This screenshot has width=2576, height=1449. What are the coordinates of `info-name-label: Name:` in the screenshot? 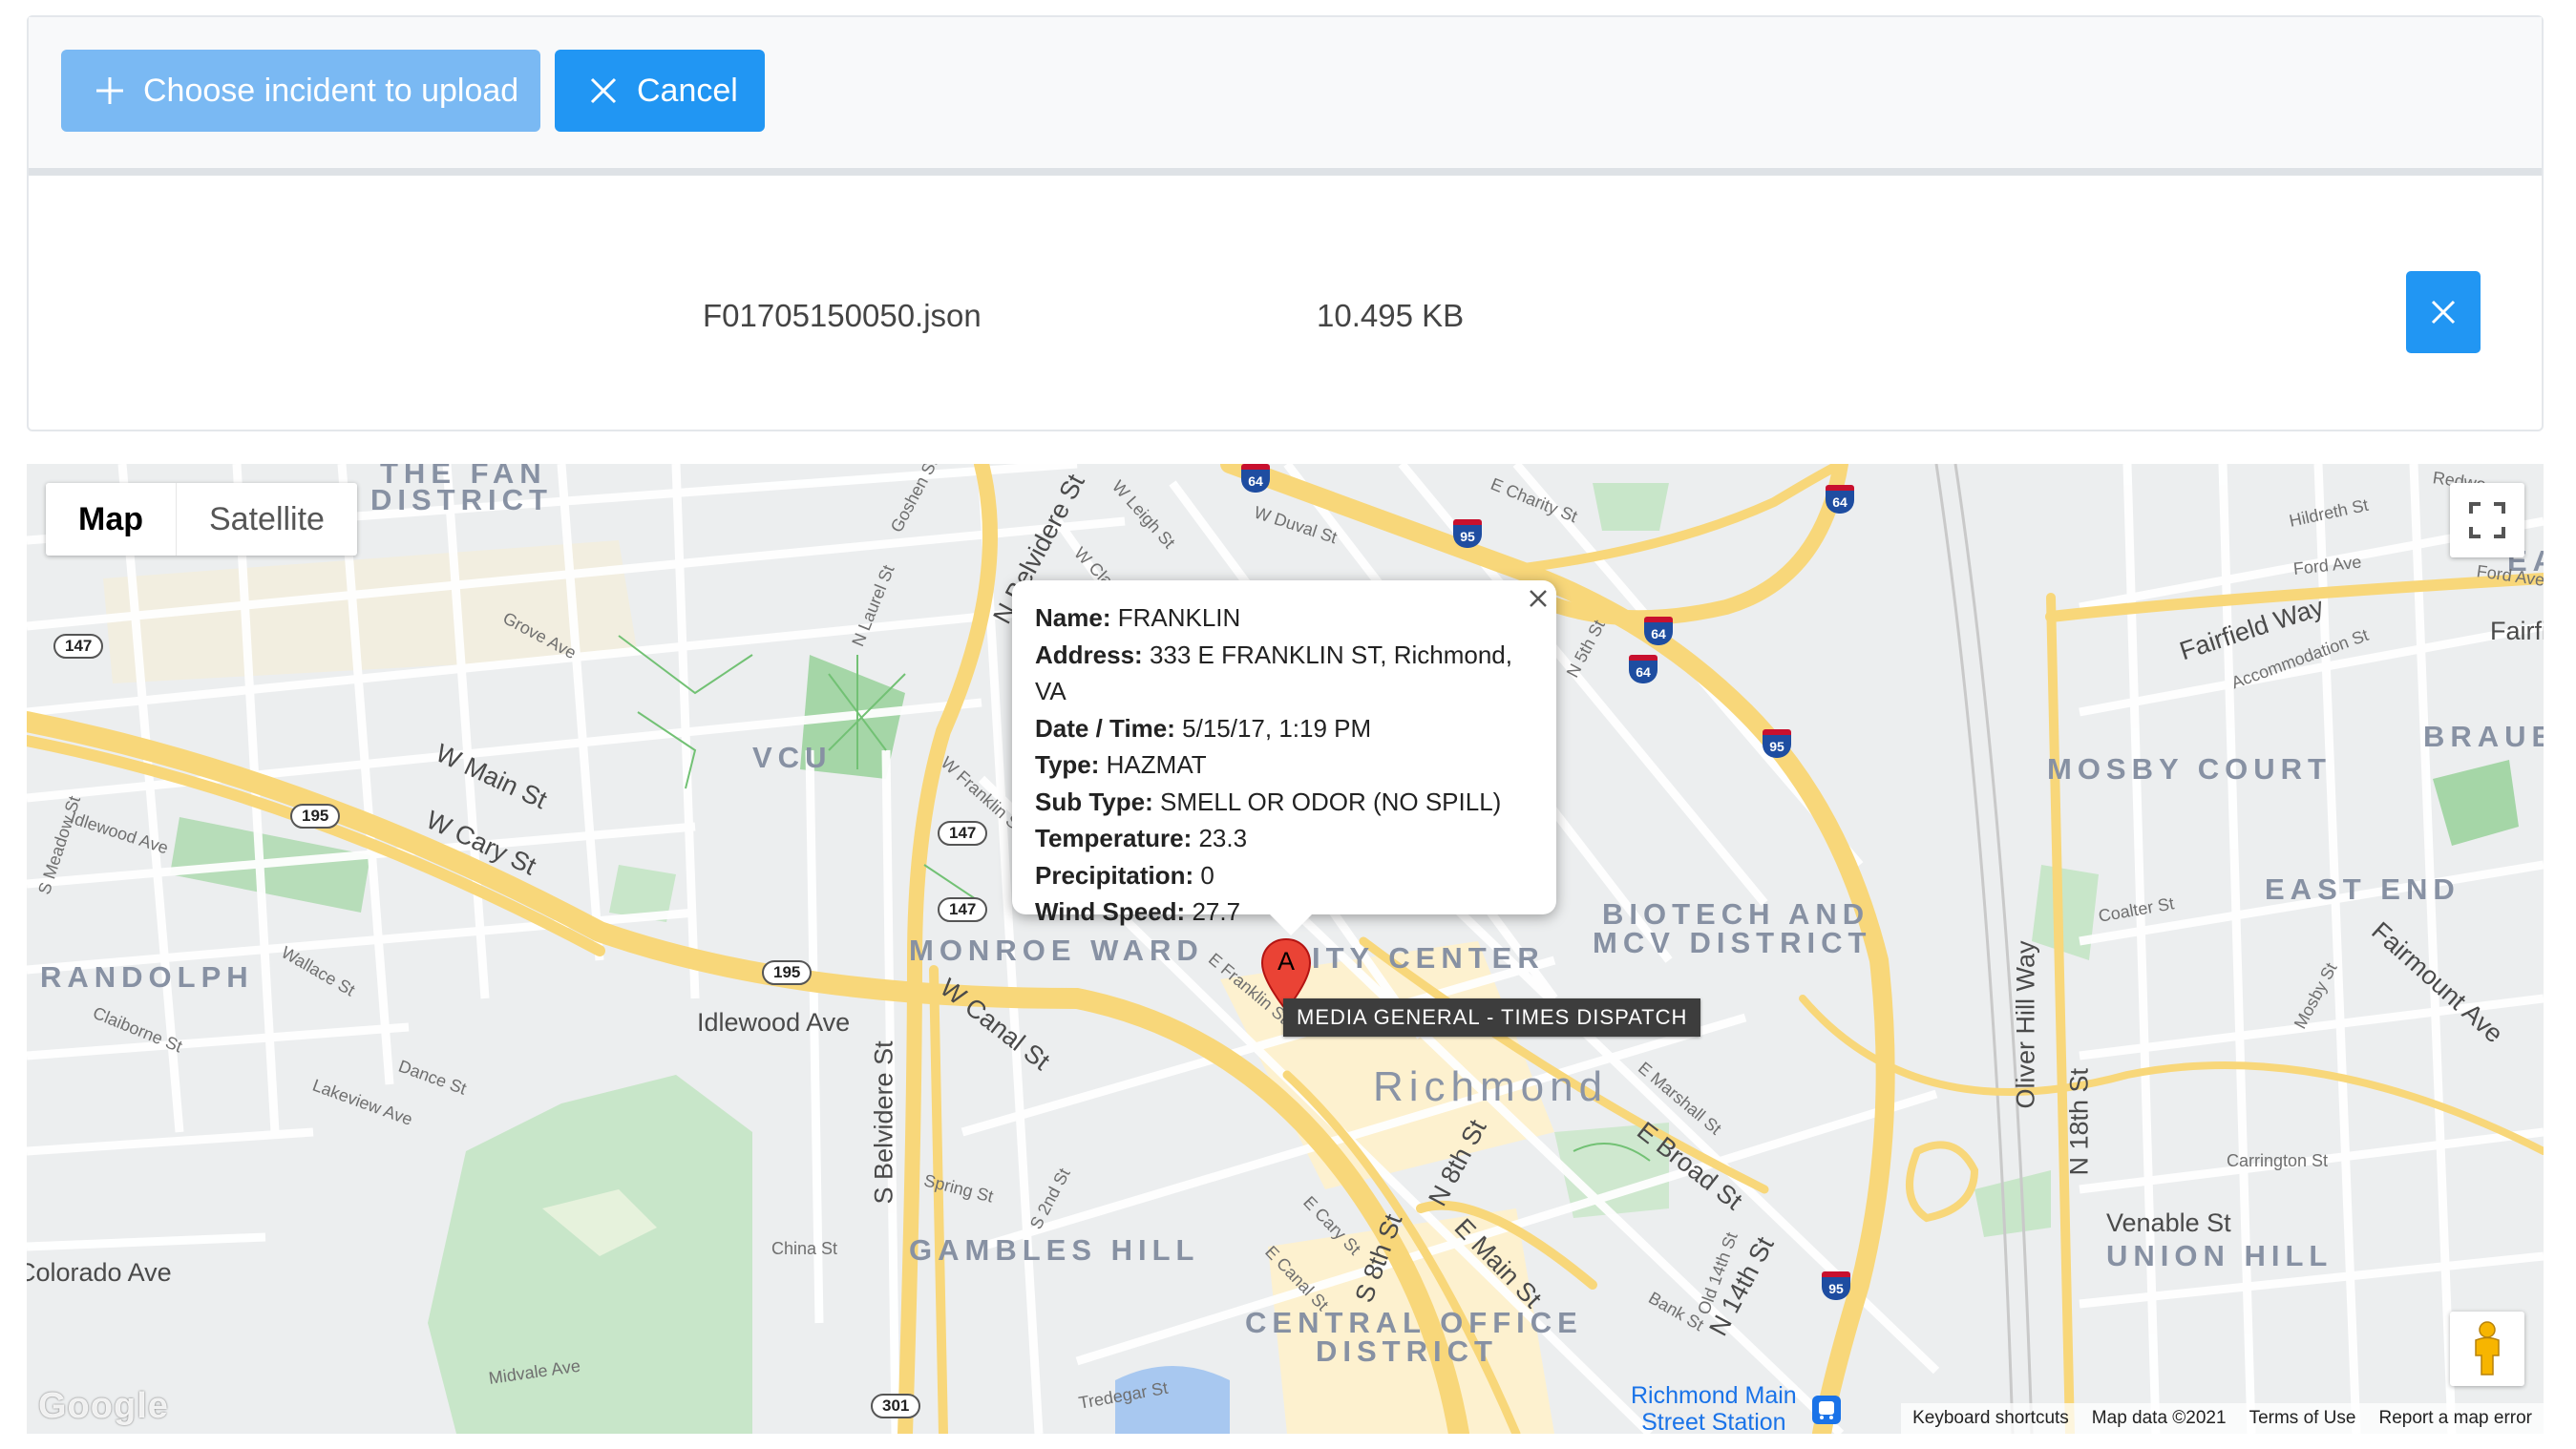 It's located at (1073, 617).